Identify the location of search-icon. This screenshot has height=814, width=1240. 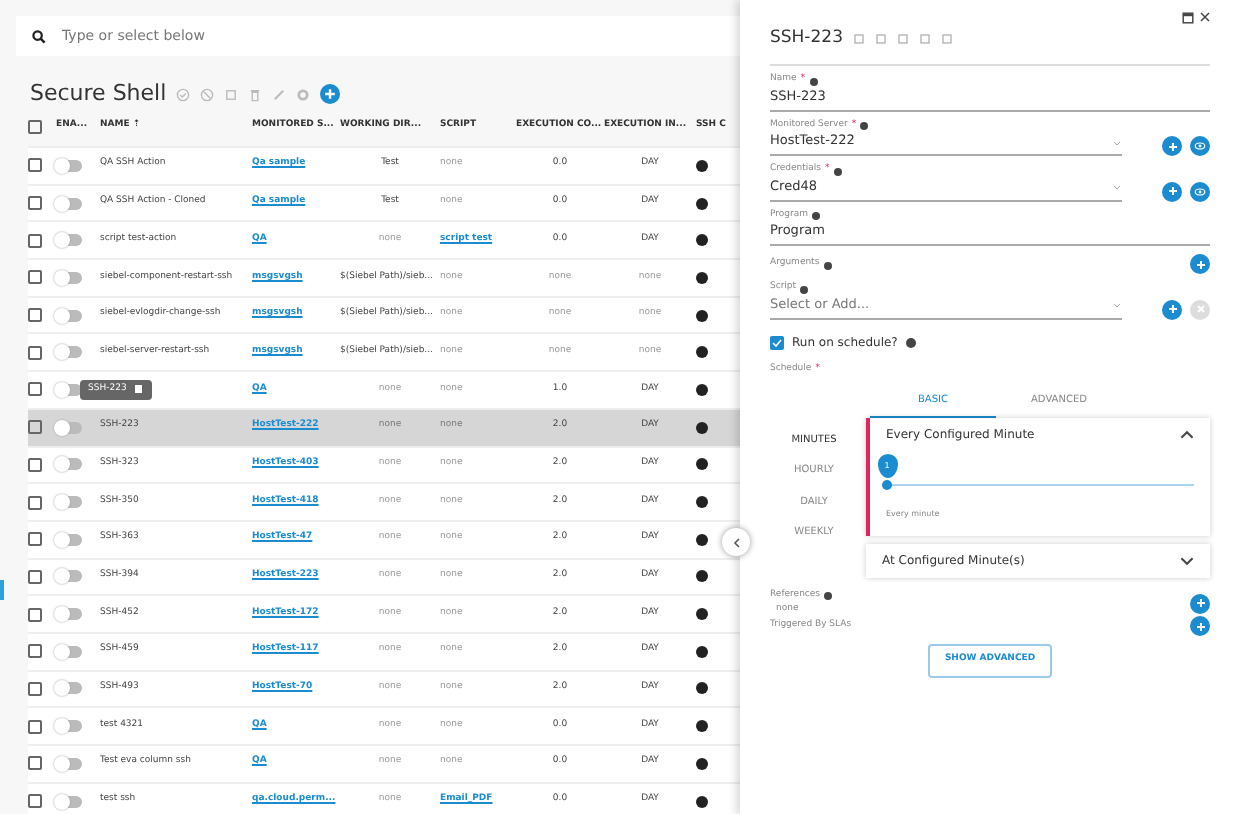
(39, 36).